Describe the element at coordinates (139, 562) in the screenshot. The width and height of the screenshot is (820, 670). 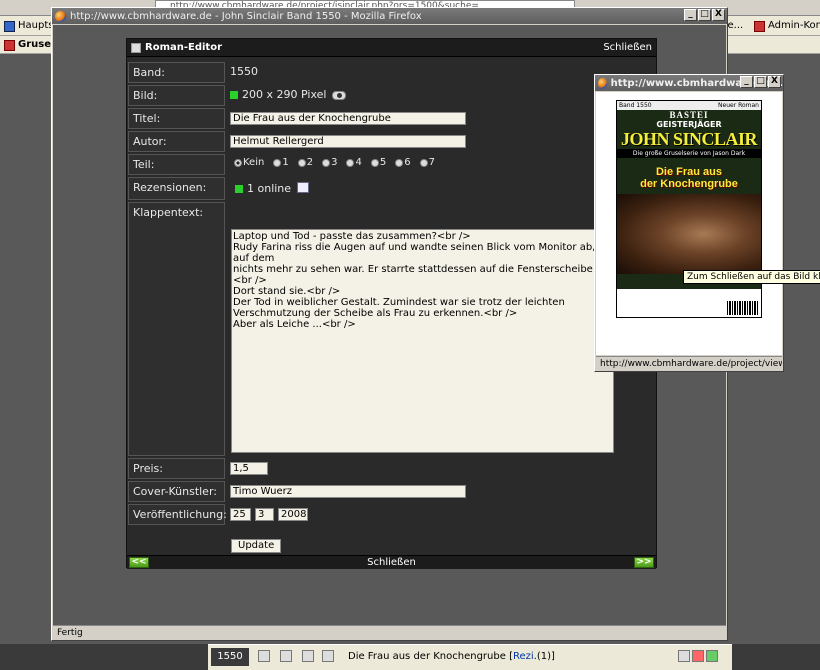
I see `prev-button: <<` at that location.